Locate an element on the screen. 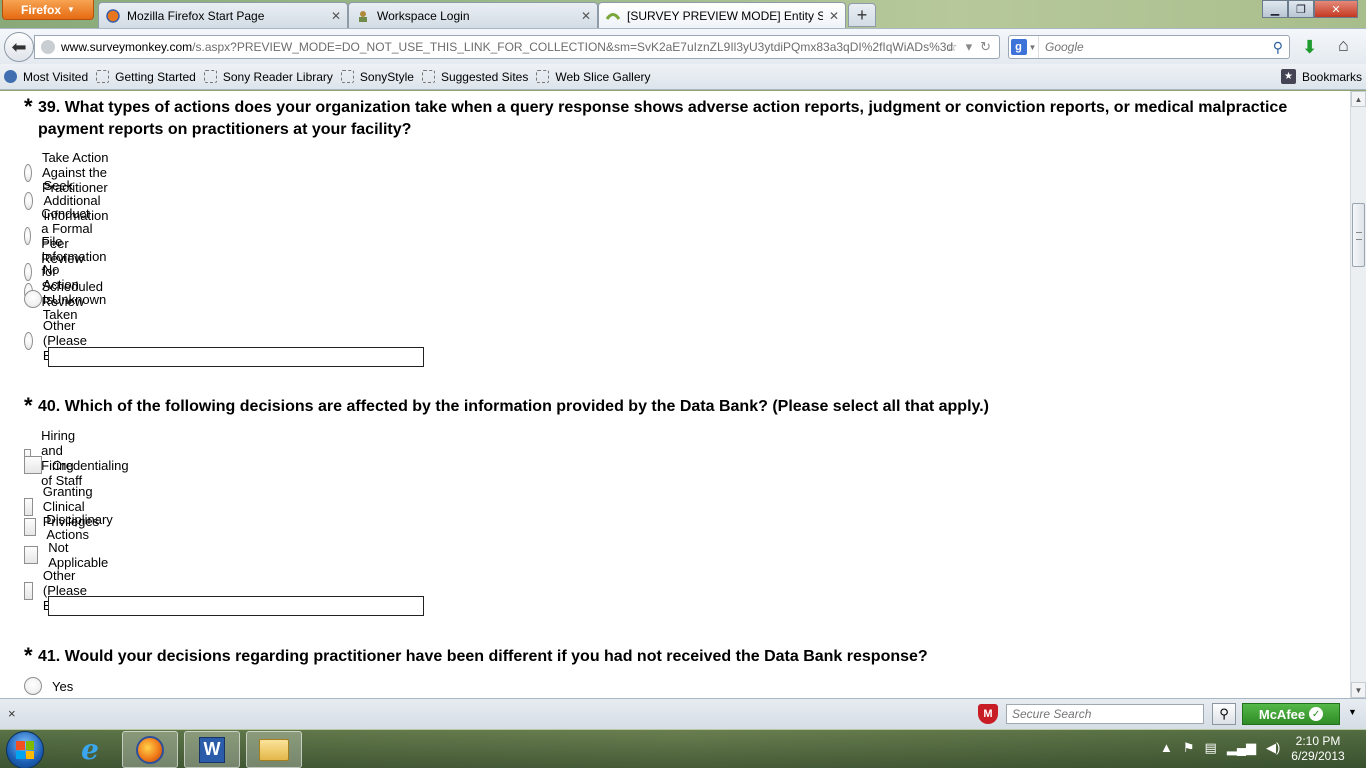 This screenshot has width=1366, height=768. bookmark-label: Getting Started is located at coordinates (155, 76).